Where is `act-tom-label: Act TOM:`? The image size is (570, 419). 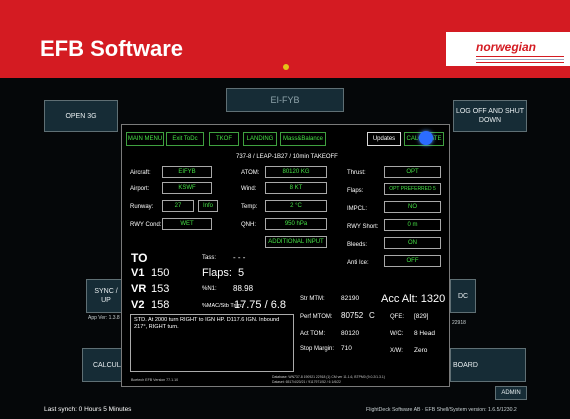 act-tom-label: Act TOM: is located at coordinates (313, 334).